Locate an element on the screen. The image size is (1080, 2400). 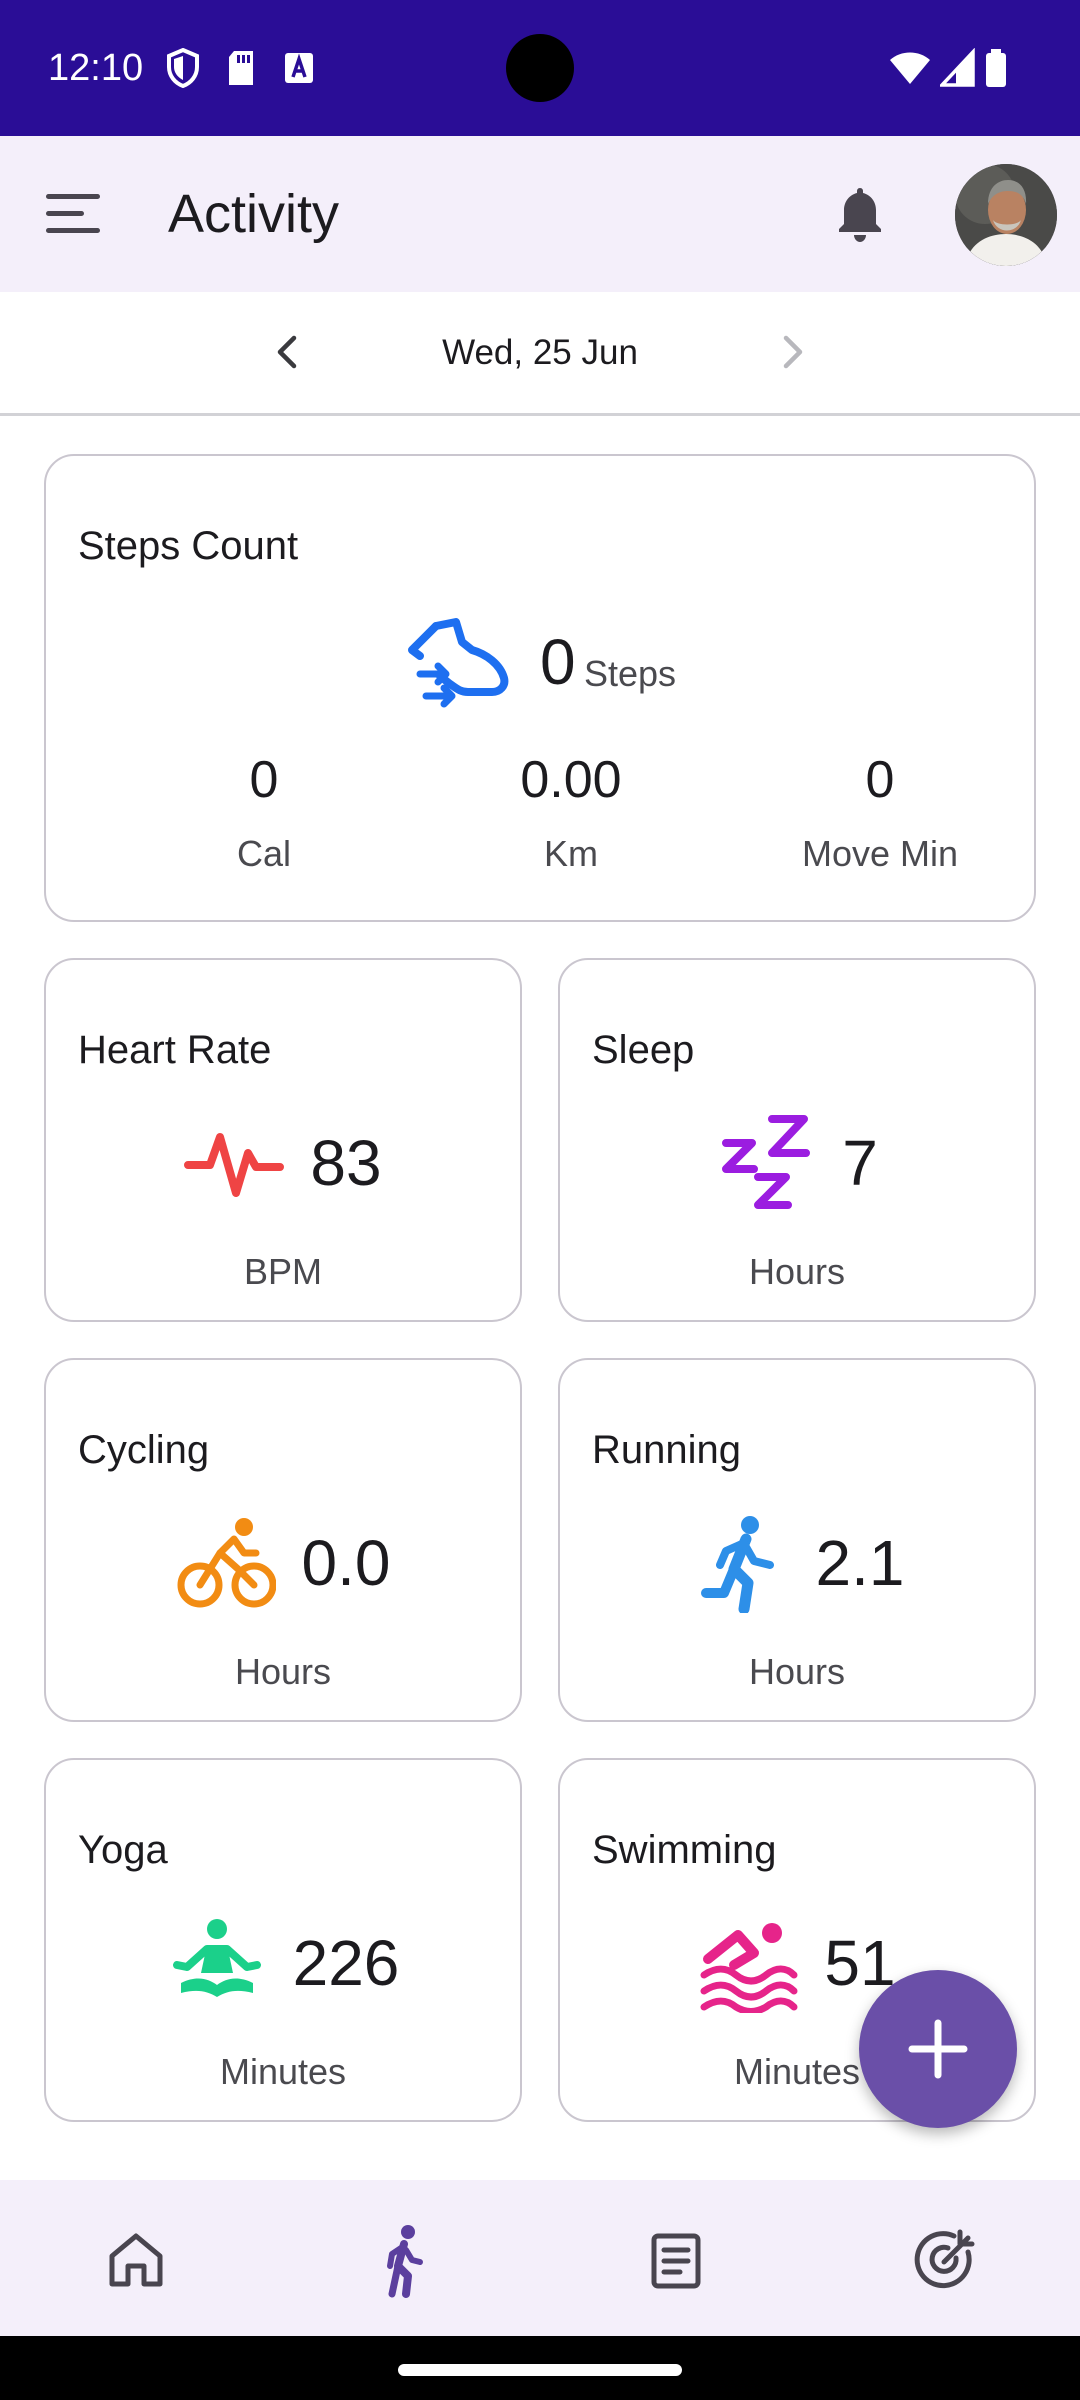
running-card: Running 2.1 Hours is located at coordinates (797, 1540).